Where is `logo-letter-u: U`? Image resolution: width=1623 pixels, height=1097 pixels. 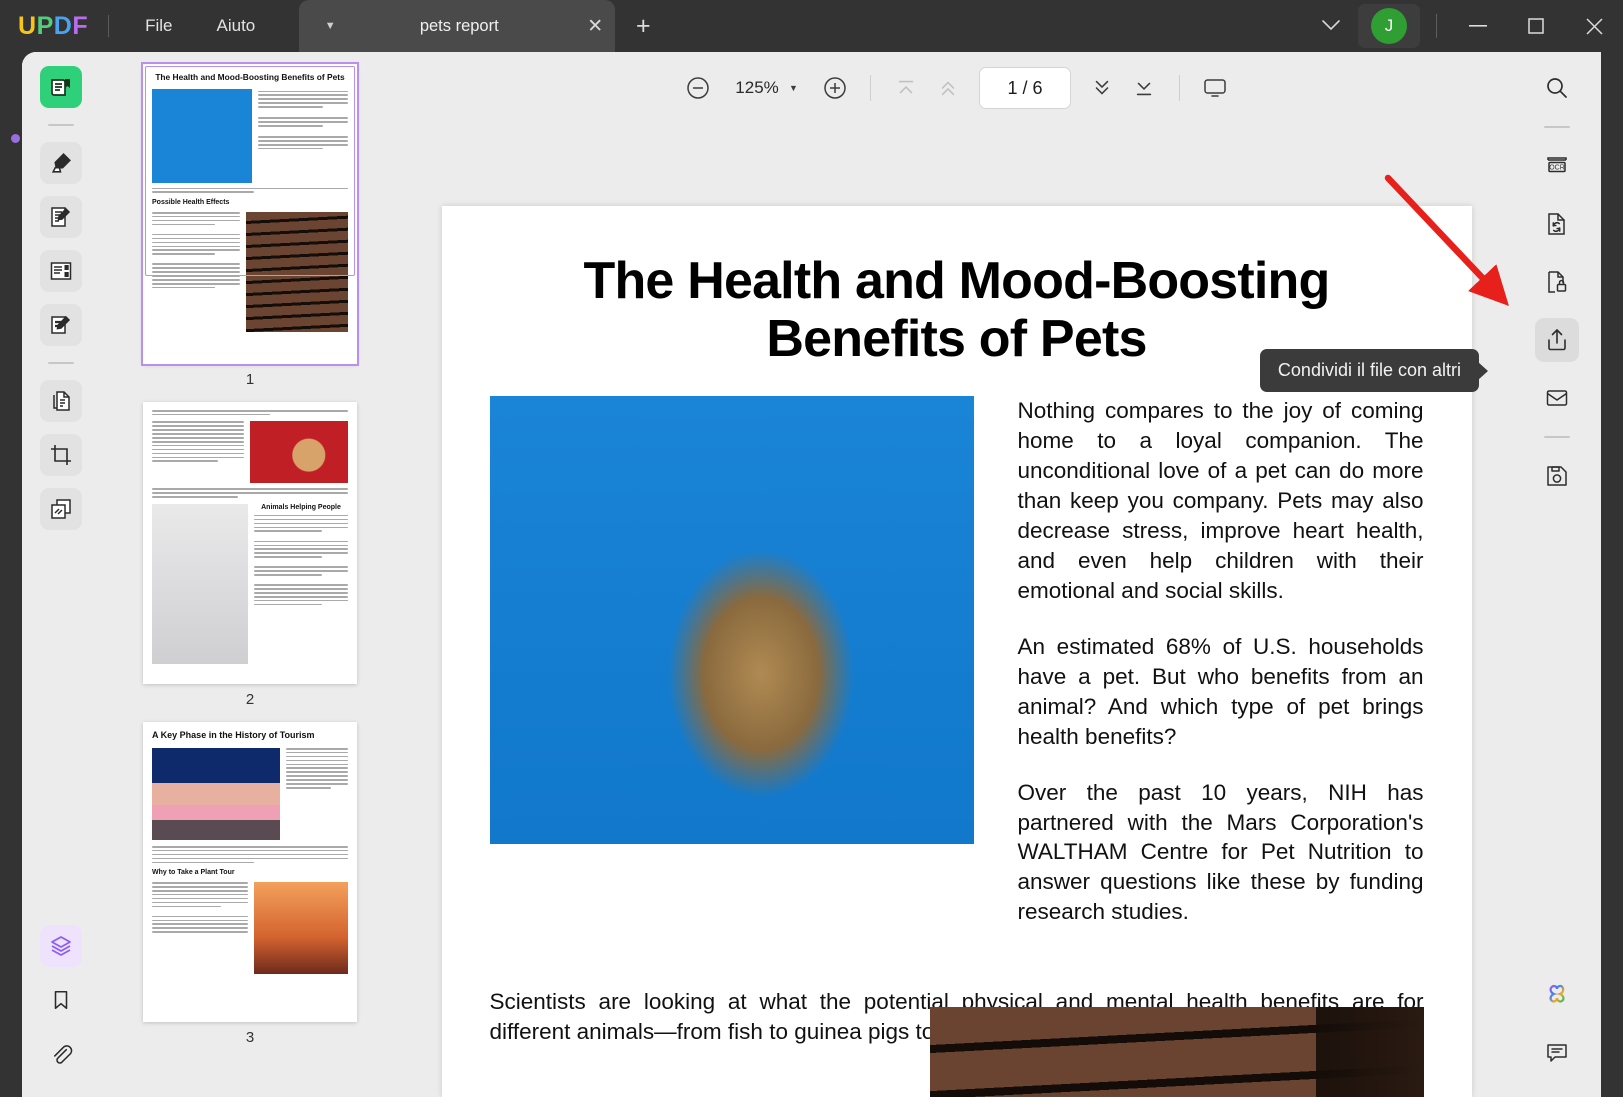
logo-letter-u: U is located at coordinates (27, 25).